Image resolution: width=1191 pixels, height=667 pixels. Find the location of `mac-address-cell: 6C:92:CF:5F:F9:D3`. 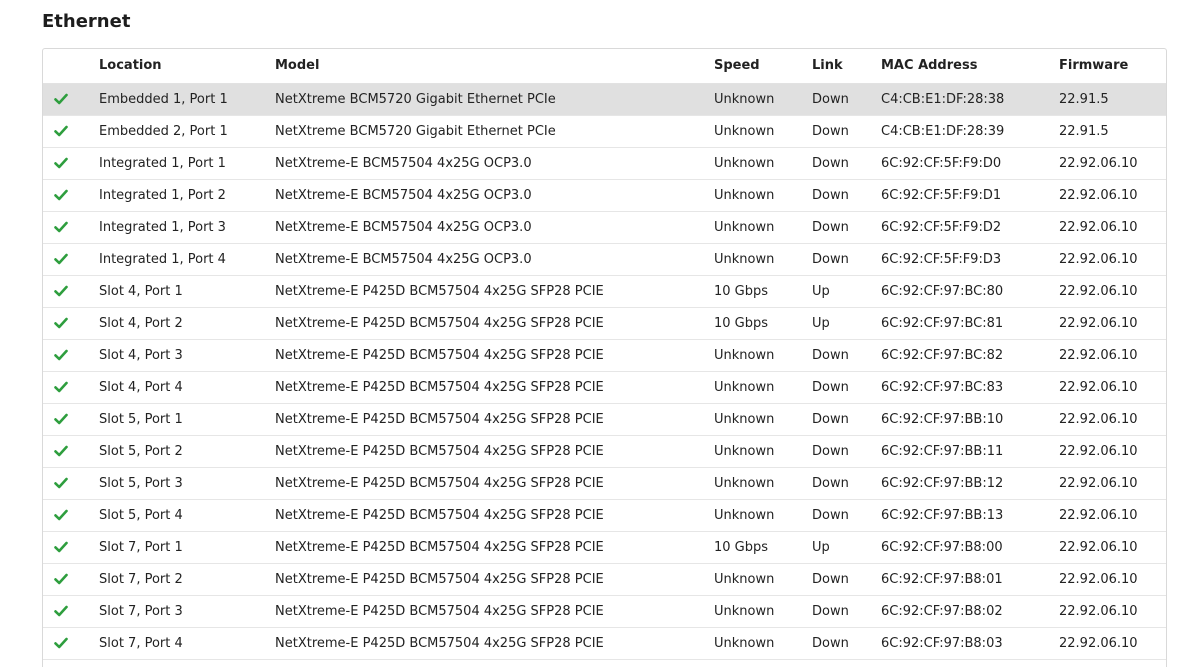

mac-address-cell: 6C:92:CF:5F:F9:D3 is located at coordinates (941, 259).